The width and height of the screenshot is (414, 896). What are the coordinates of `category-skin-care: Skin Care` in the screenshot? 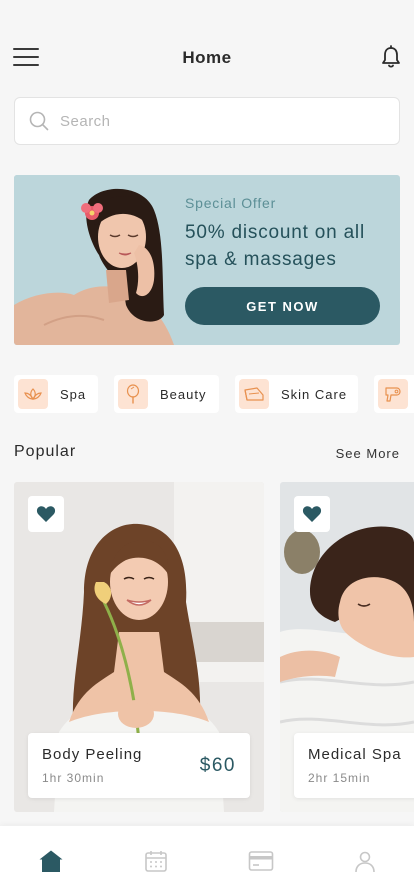 It's located at (296, 394).